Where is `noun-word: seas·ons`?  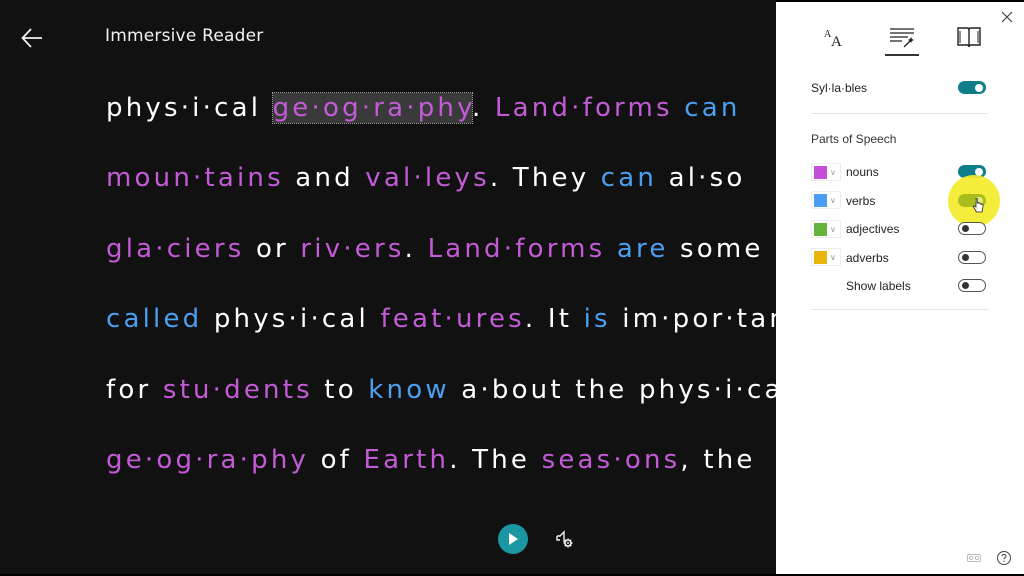
noun-word: seas·ons is located at coordinates (611, 460).